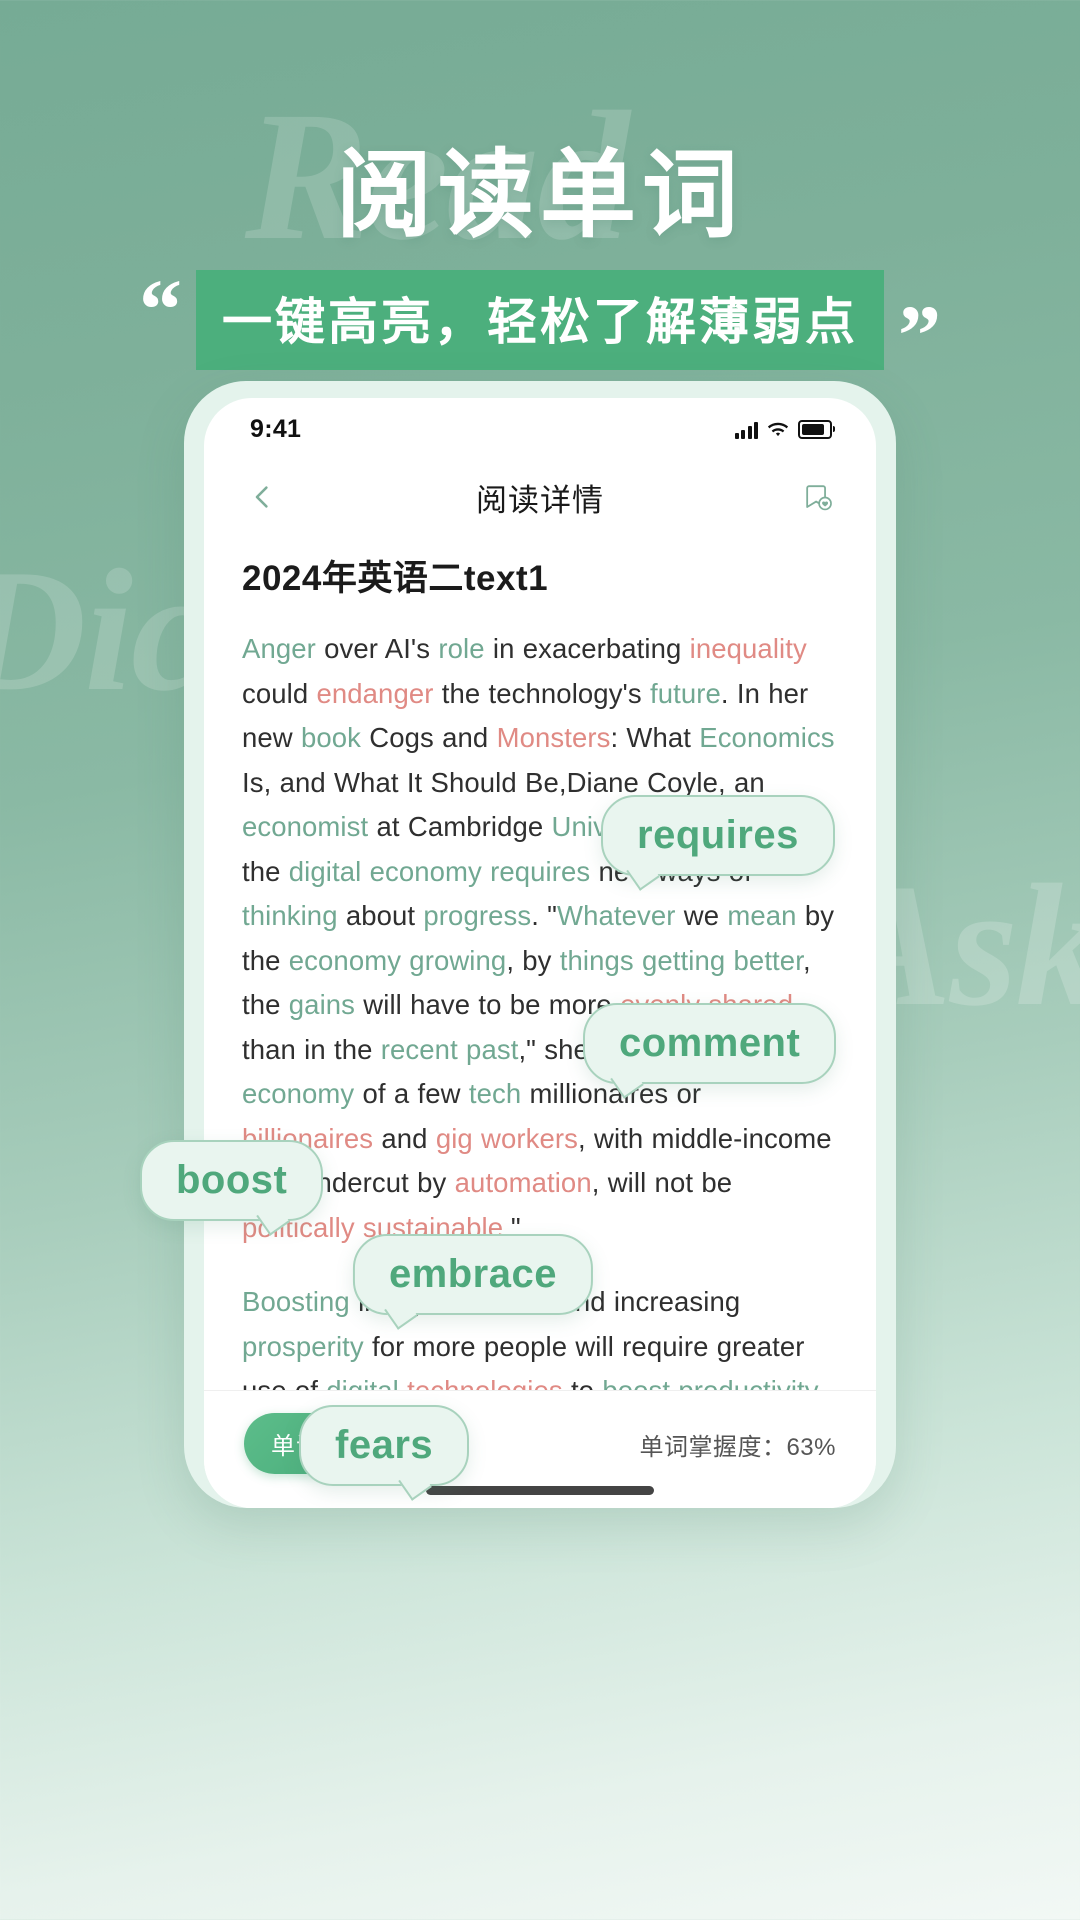 This screenshot has height=1920, width=1080. What do you see at coordinates (290, 915) in the screenshot?
I see `highlighted-word-green: thinking` at bounding box center [290, 915].